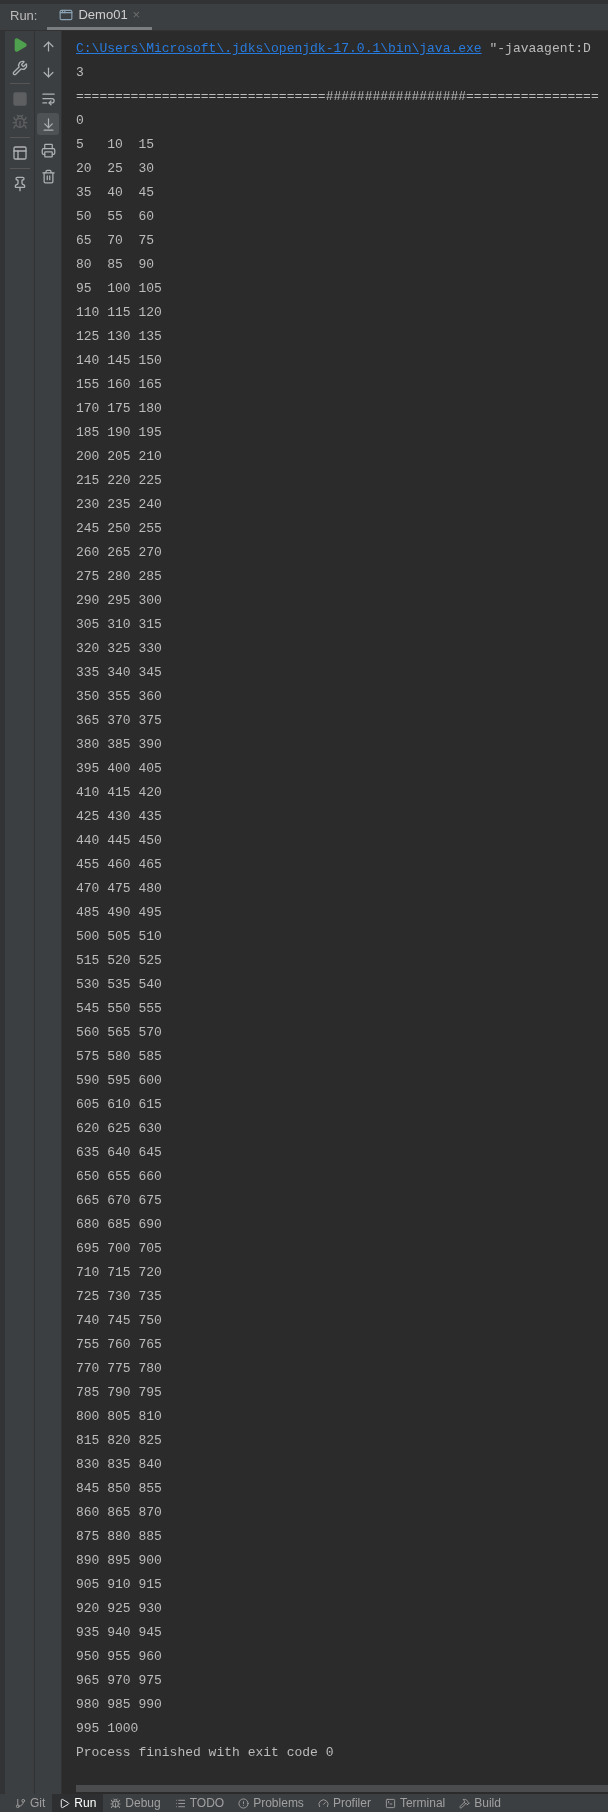 The image size is (608, 1812). What do you see at coordinates (119, 745) in the screenshot?
I see `console-line: 380 385 390` at bounding box center [119, 745].